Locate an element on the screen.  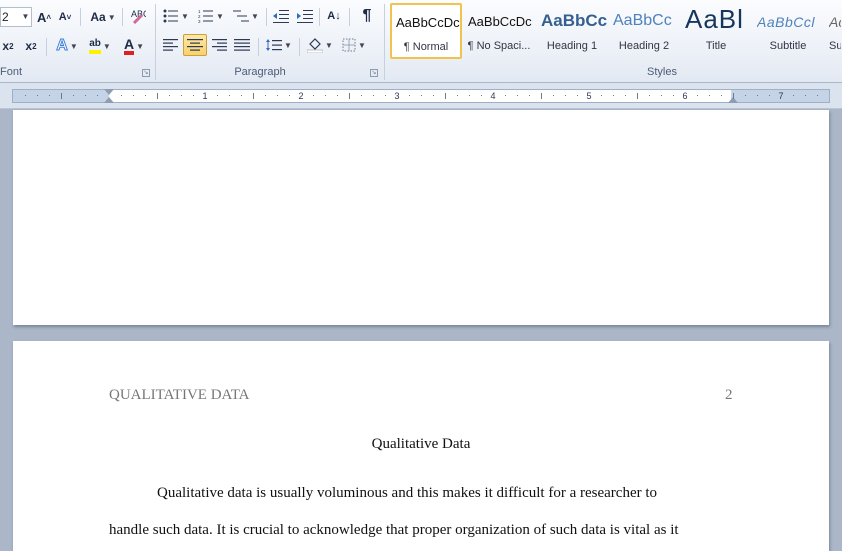
style-heading-1: AaBbCc Heading 1 is located at coordinates (572, 31).